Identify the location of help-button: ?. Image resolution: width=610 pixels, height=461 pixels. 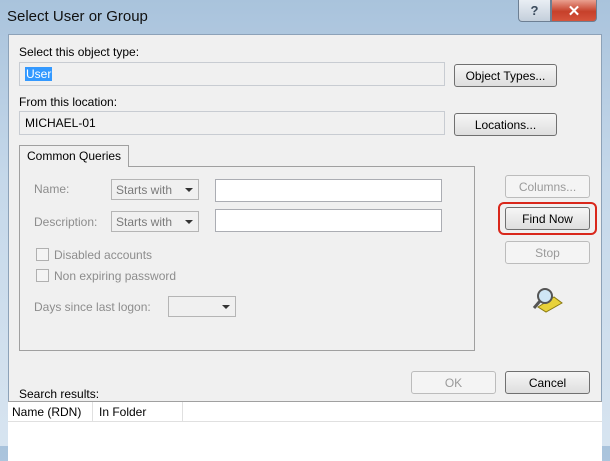
(534, 11).